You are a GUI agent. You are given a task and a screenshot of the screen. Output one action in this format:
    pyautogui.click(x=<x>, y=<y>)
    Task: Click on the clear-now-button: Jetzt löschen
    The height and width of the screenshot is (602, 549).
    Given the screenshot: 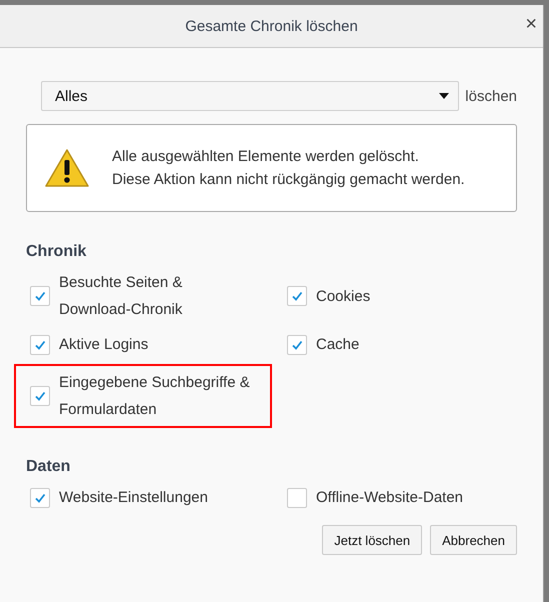 What is the action you would take?
    pyautogui.click(x=372, y=540)
    